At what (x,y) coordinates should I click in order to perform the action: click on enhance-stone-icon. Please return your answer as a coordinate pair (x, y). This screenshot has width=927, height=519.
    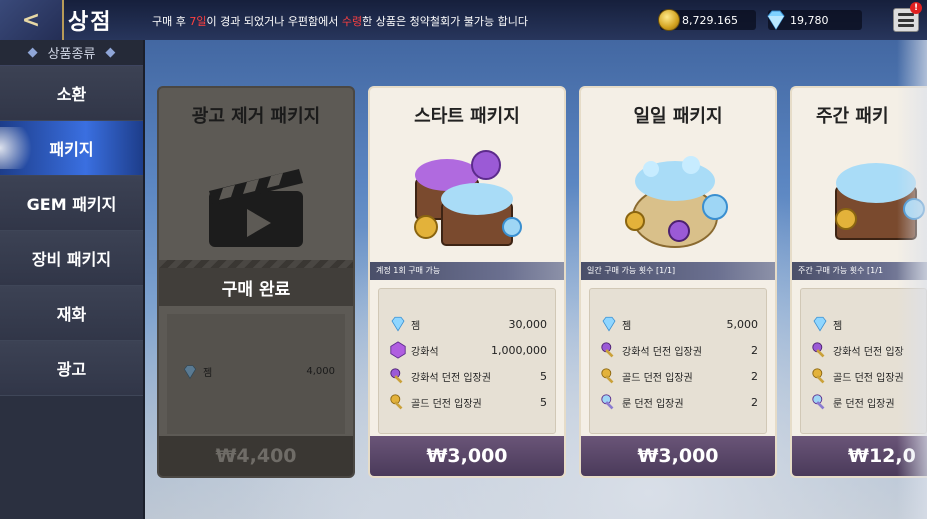
    Looking at the image, I should click on (398, 350).